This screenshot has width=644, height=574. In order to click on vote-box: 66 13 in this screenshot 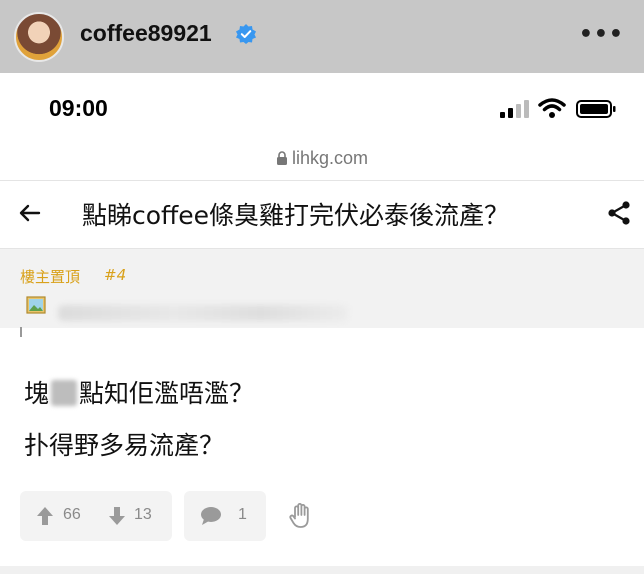, I will do `click(96, 516)`.